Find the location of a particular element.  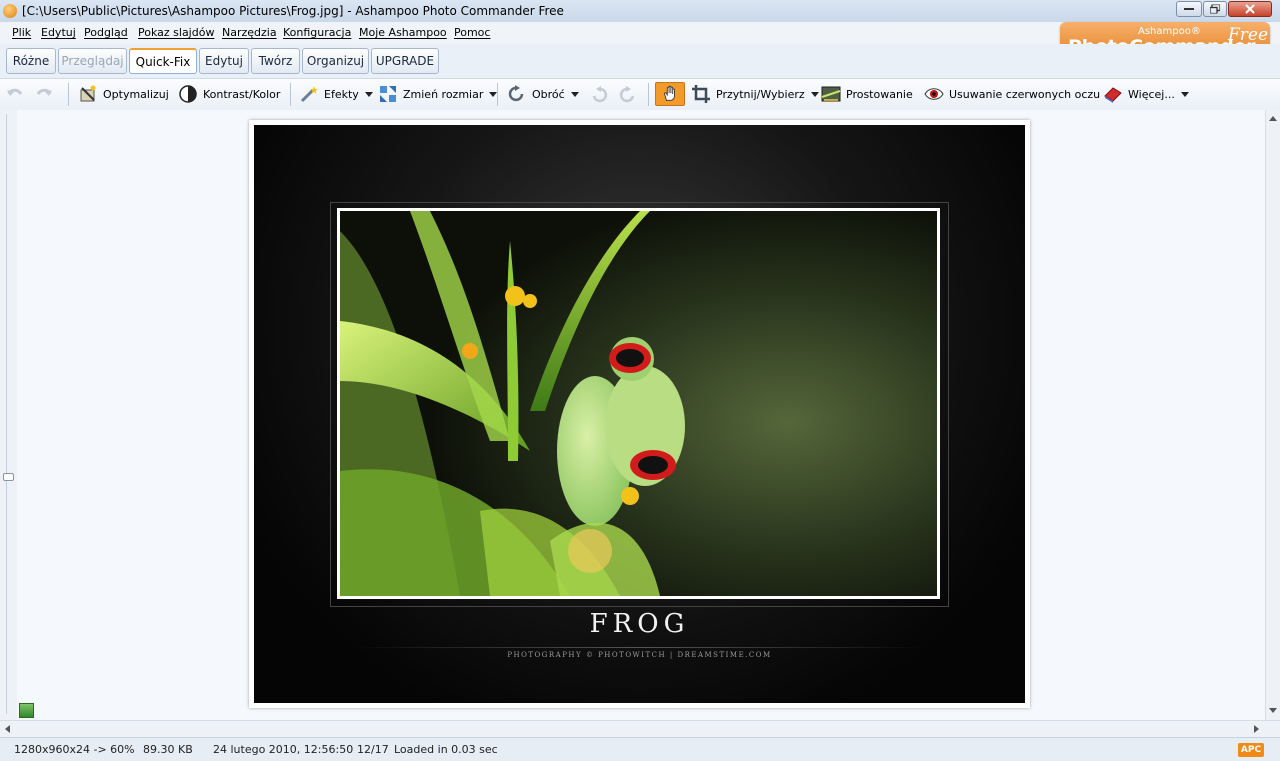

status-filesize: 89.30 KB is located at coordinates (168, 749).